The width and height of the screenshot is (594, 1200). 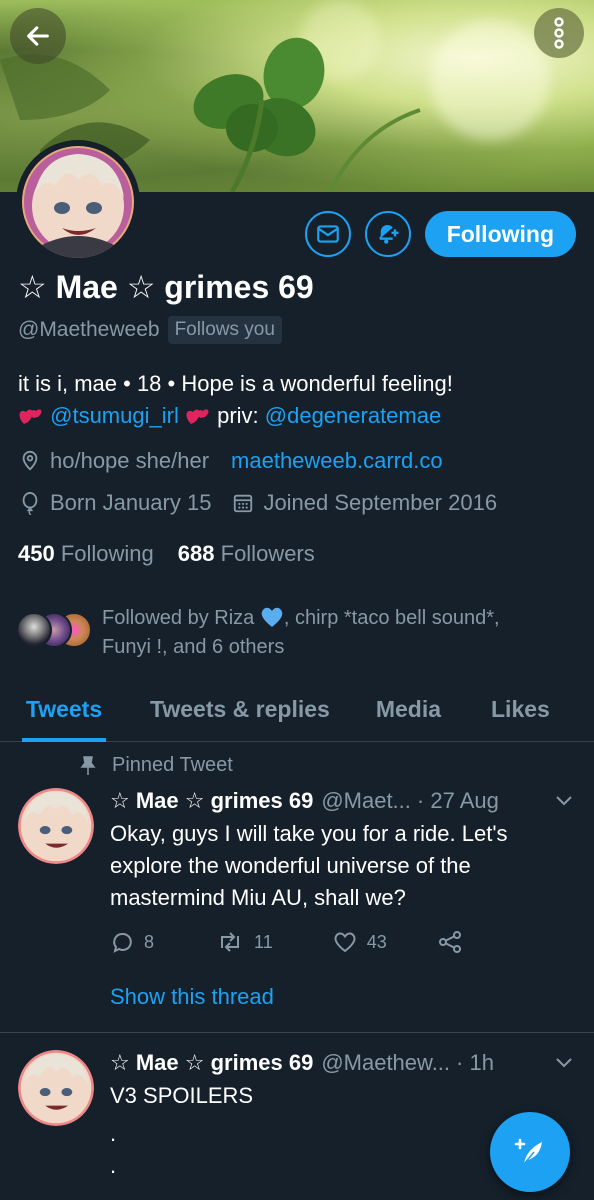 I want to click on reply-icon, so click(x=122, y=942).